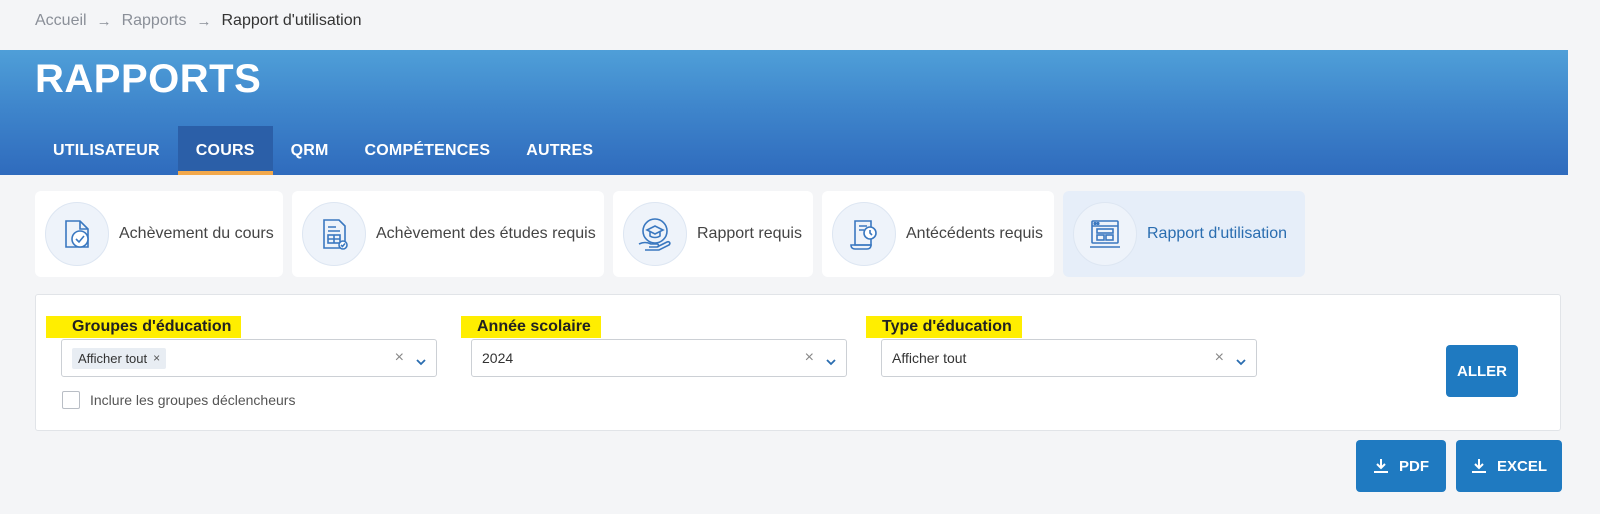 The image size is (1600, 514). Describe the element at coordinates (1069, 358) in the screenshot. I see `education-type-select: Afficher tout ×` at that location.